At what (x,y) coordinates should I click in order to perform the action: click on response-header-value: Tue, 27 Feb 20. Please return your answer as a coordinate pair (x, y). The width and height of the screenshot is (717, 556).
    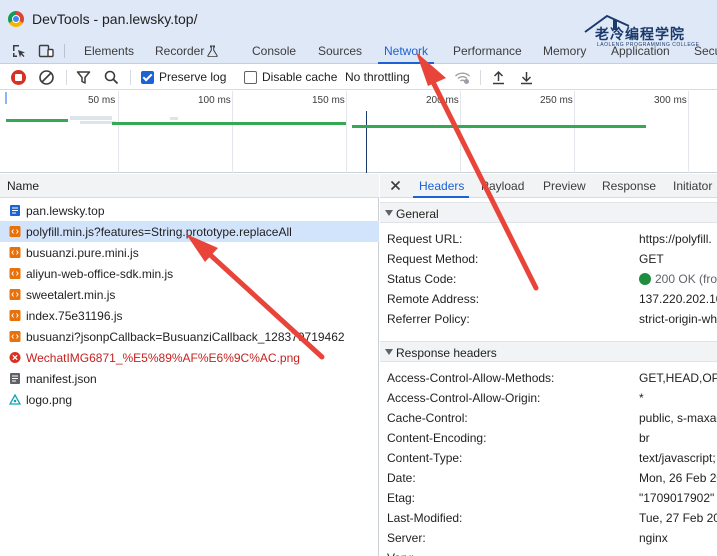
    Looking at the image, I should click on (678, 518).